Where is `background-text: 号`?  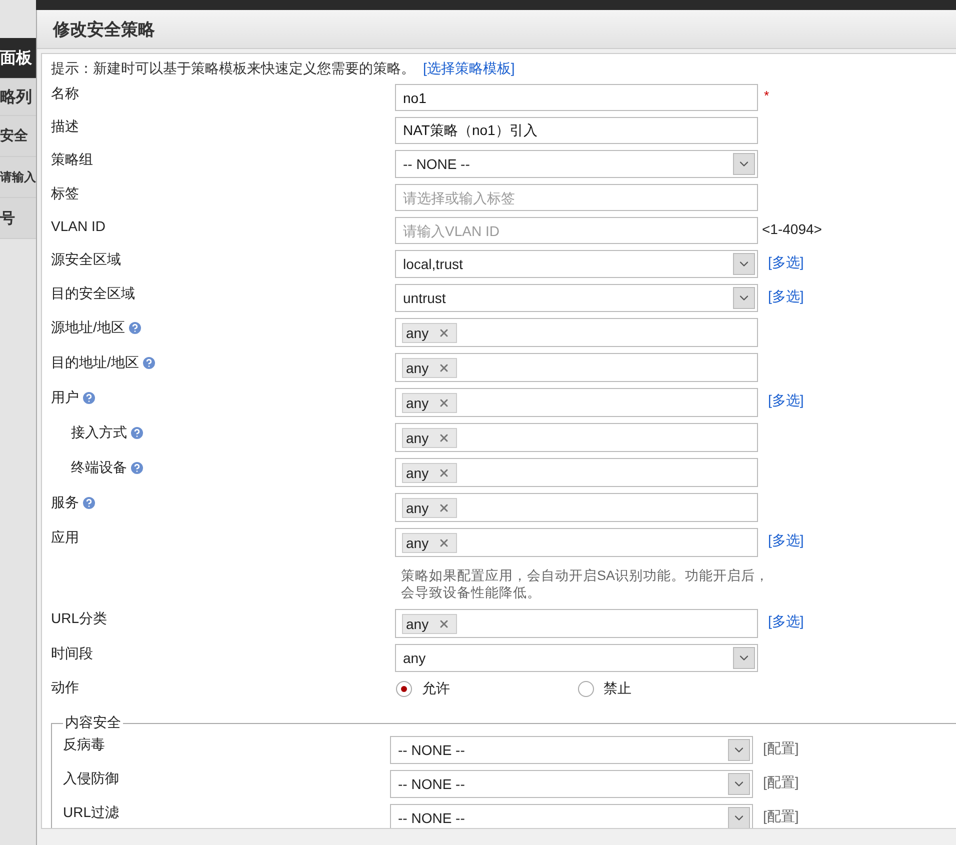 background-text: 号 is located at coordinates (7, 218).